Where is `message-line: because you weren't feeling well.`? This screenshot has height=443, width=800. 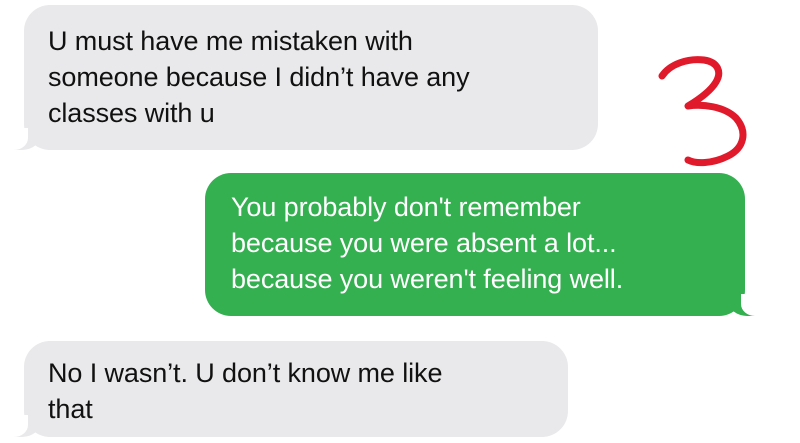 message-line: because you weren't feeling well. is located at coordinates (427, 279).